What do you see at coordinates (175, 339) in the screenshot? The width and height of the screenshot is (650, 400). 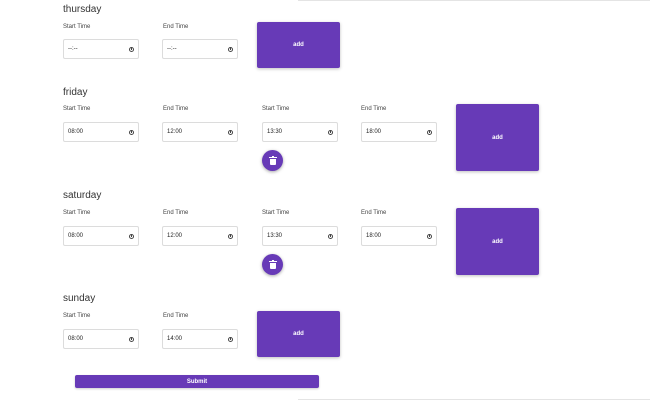 I see `time-value: 14:00` at bounding box center [175, 339].